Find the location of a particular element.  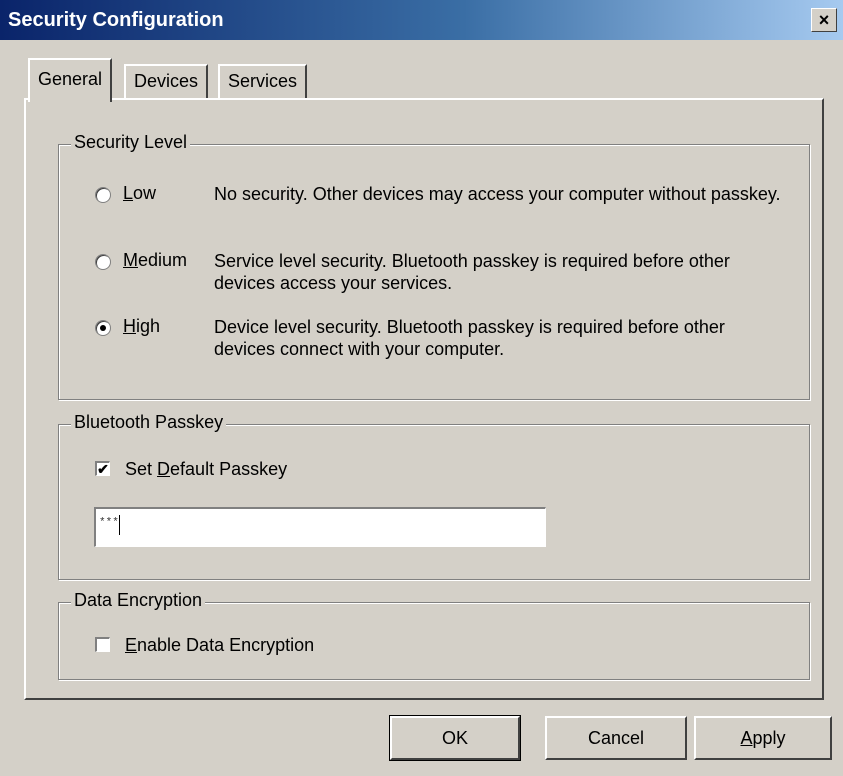

cancel-button-label: Cancel is located at coordinates (616, 737).